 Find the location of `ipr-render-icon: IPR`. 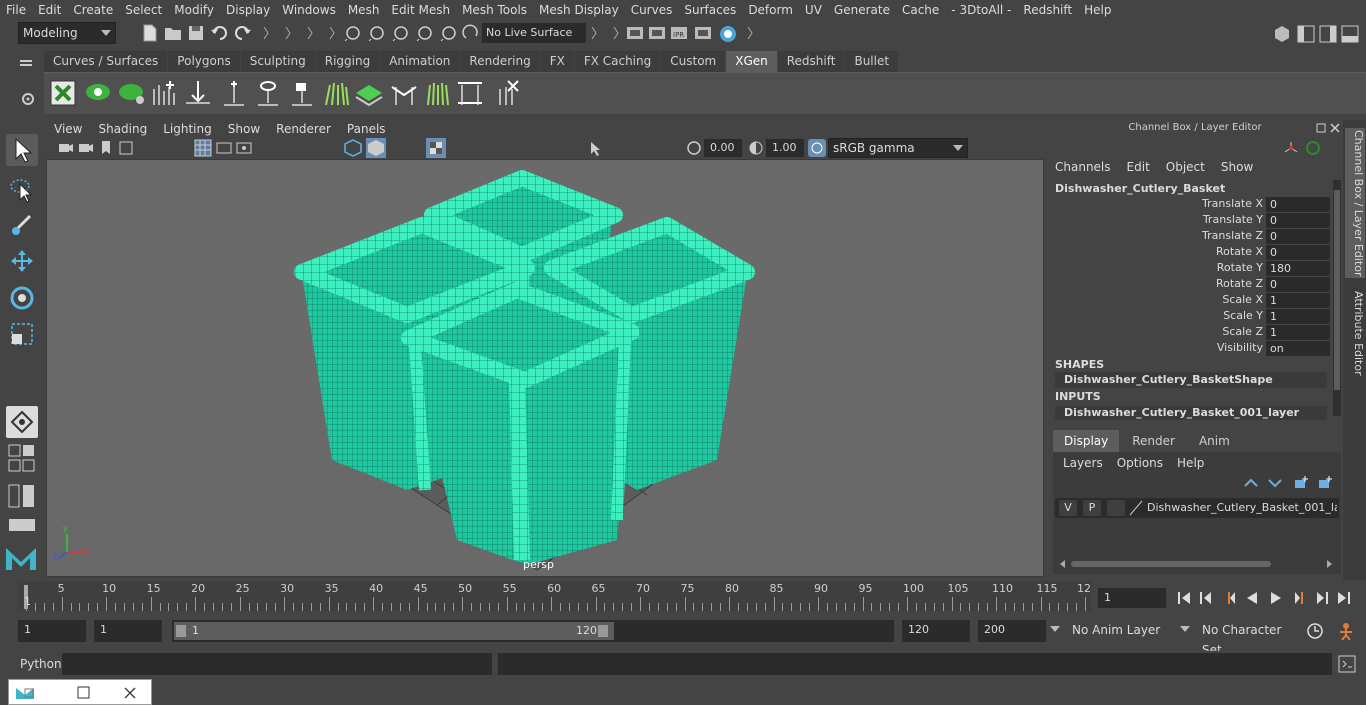

ipr-render-icon: IPR is located at coordinates (679, 33).